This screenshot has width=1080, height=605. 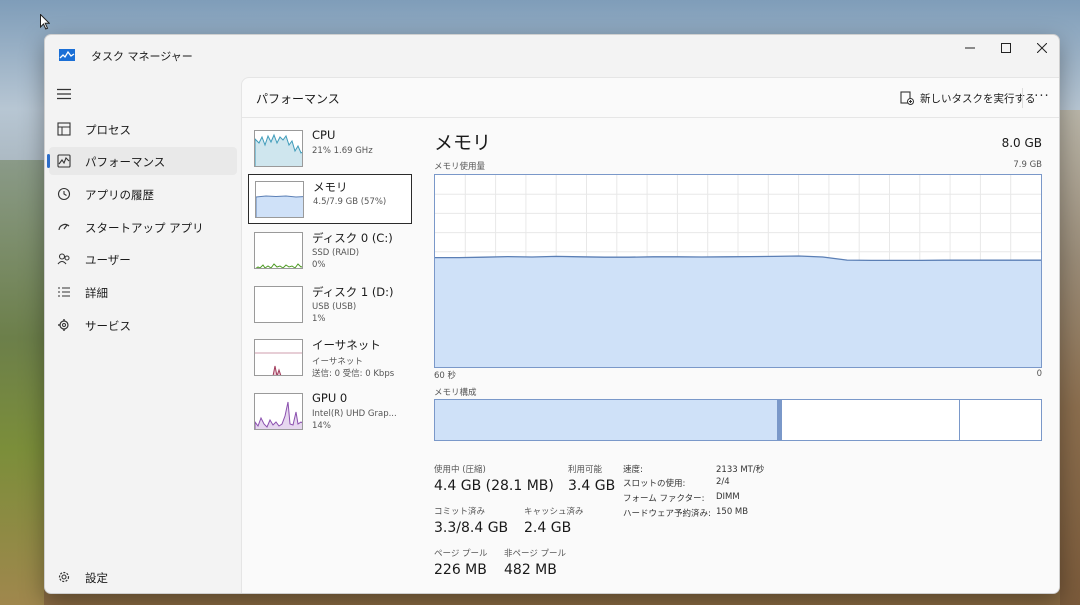 I want to click on run-task-icon, so click(x=907, y=98).